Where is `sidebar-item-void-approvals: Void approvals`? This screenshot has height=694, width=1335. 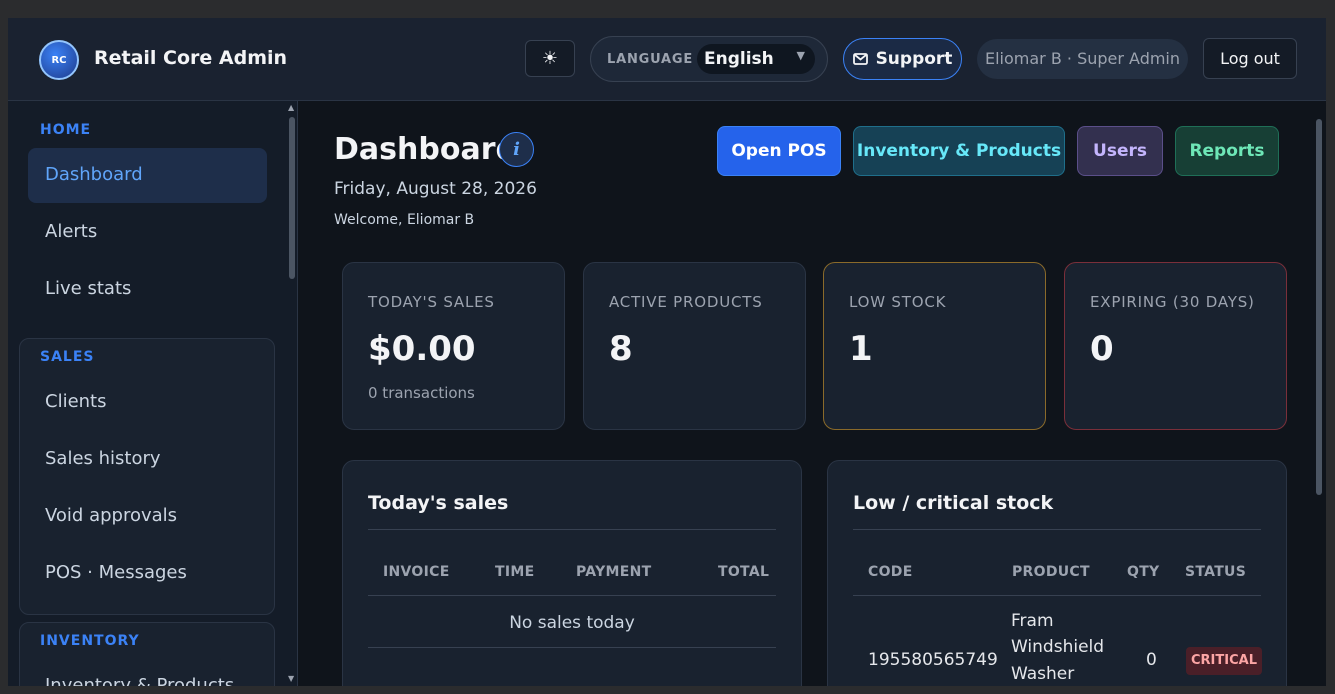 sidebar-item-void-approvals: Void approvals is located at coordinates (147, 516).